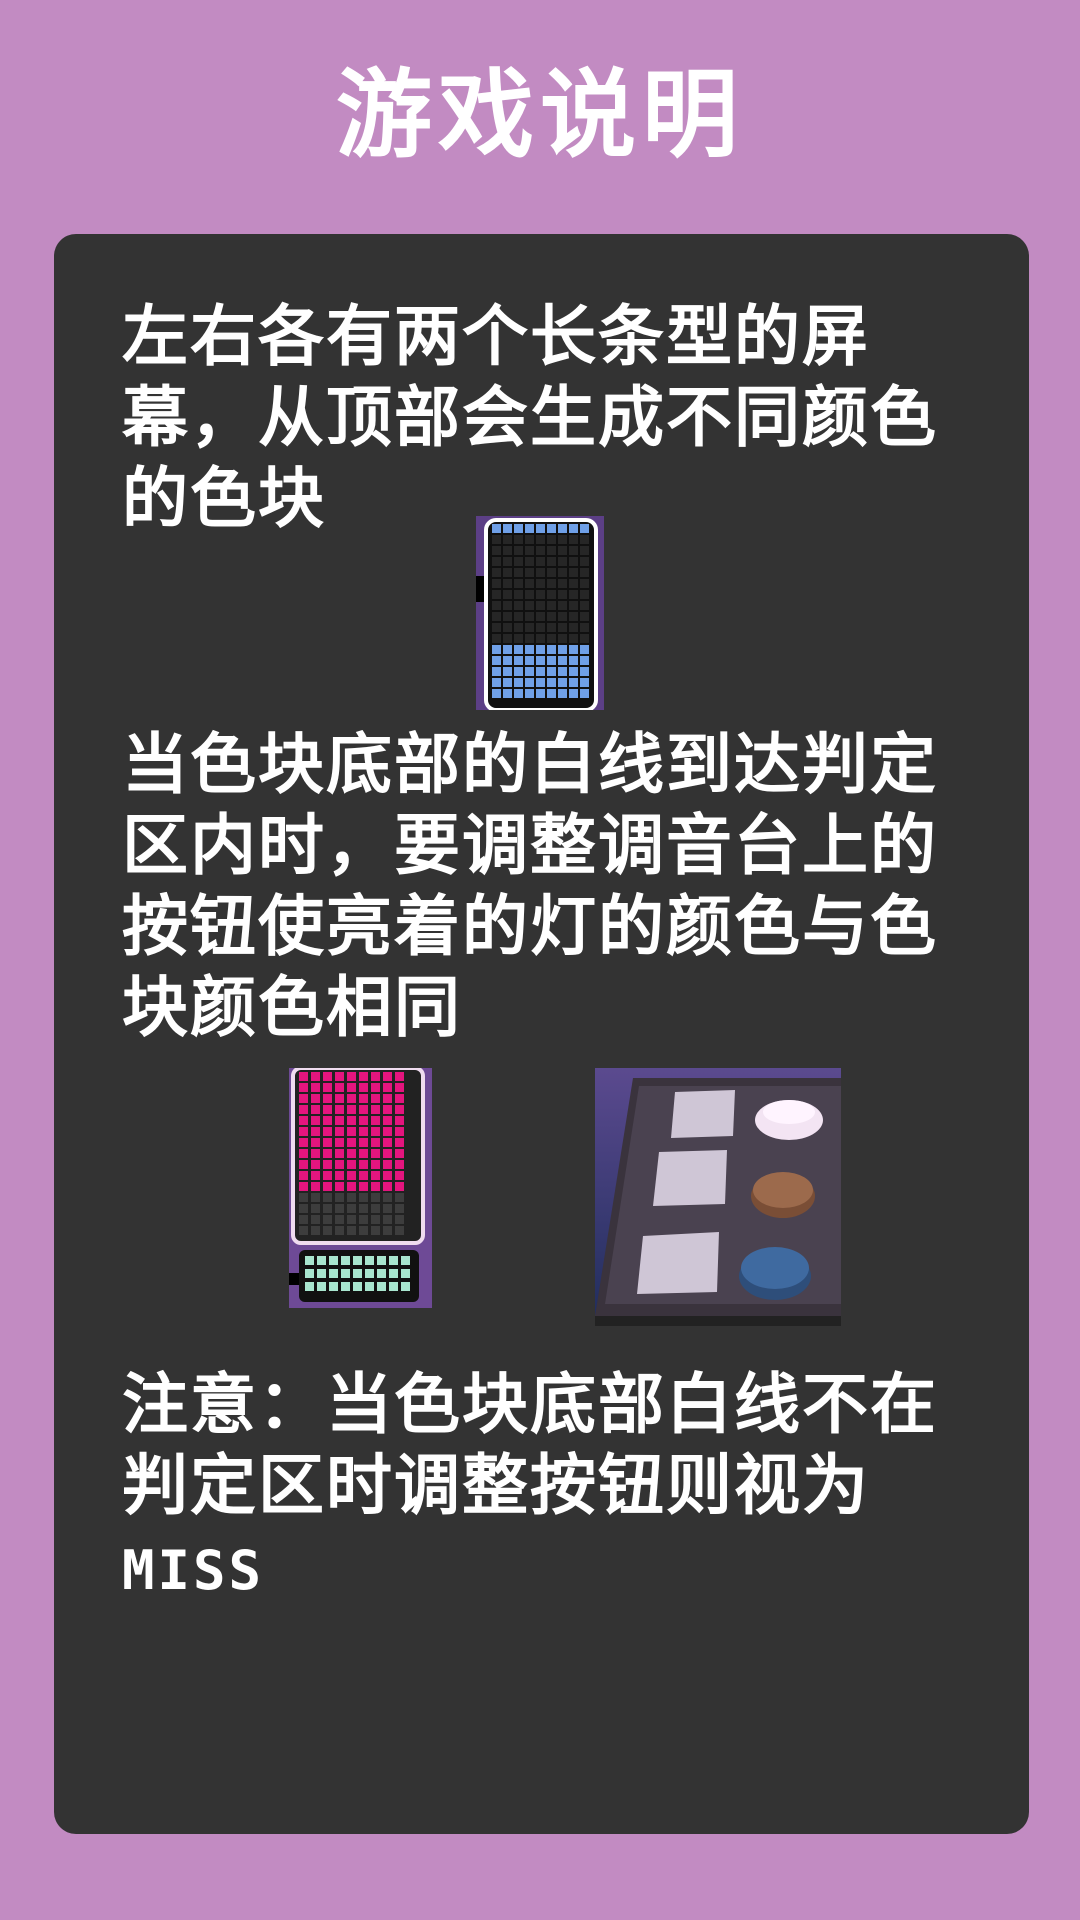 Image resolution: width=1080 pixels, height=1920 pixels. What do you see at coordinates (718, 1197) in the screenshot?
I see `mixer-console-illustration` at bounding box center [718, 1197].